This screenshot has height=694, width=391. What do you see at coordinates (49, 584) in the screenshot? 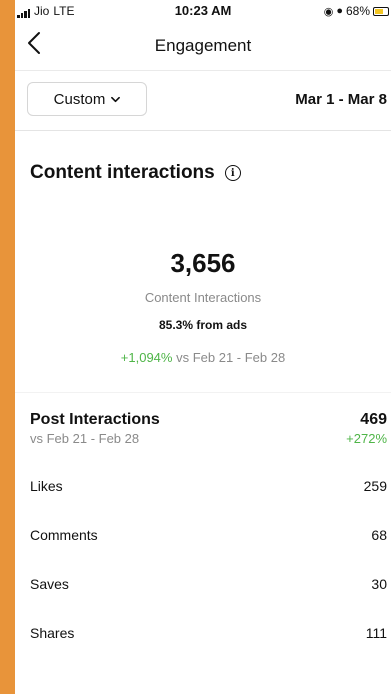
I see `metric-label: Saves` at bounding box center [49, 584].